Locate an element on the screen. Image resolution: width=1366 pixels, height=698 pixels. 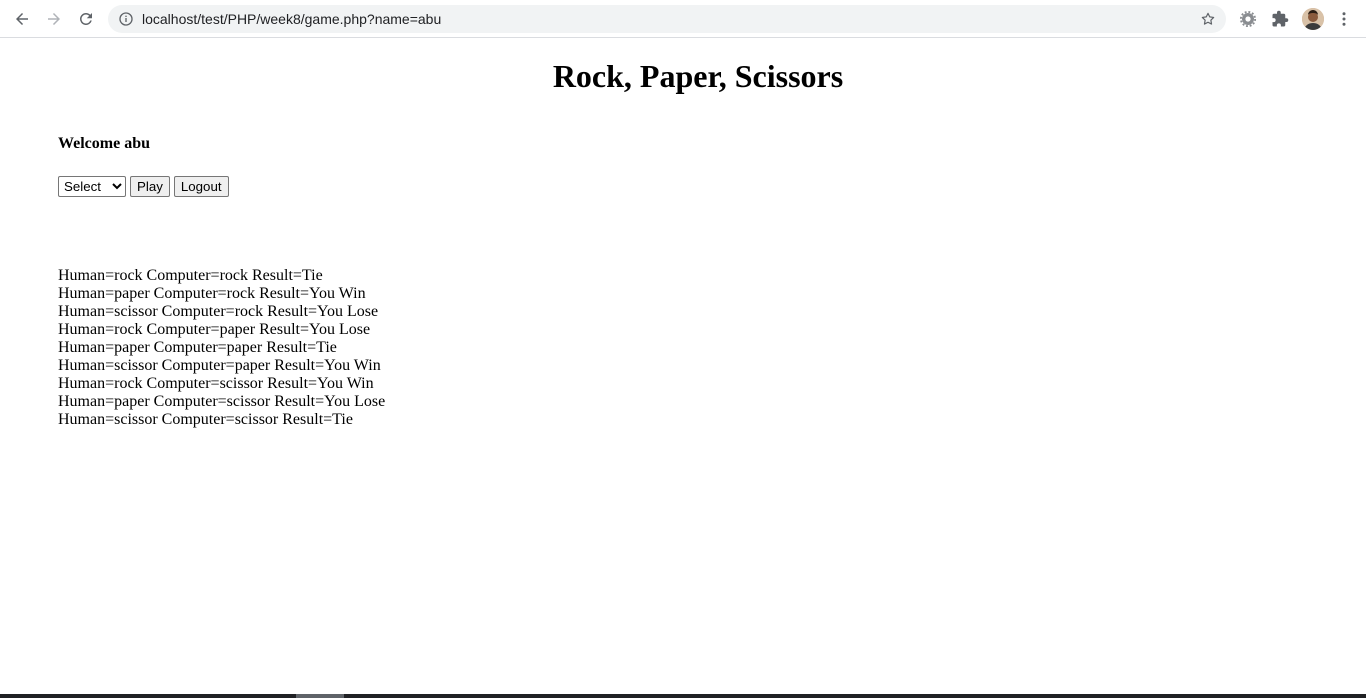
taskbar-edge is located at coordinates (683, 696).